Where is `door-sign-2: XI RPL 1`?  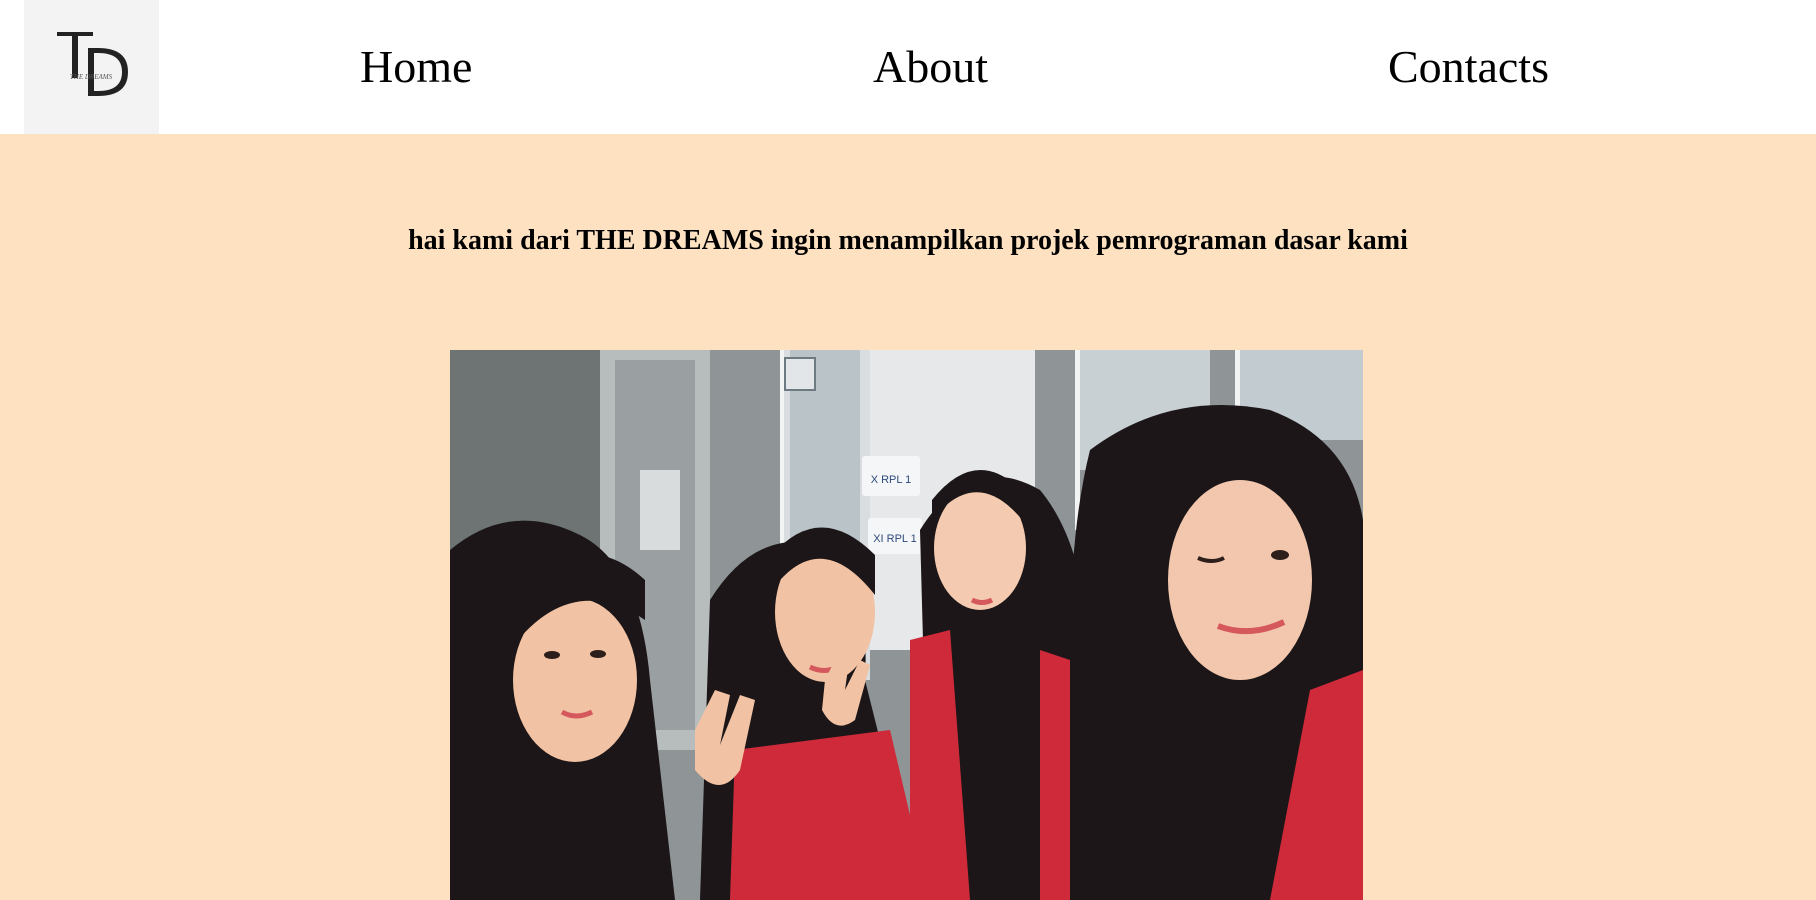
door-sign-2: XI RPL 1 is located at coordinates (895, 536).